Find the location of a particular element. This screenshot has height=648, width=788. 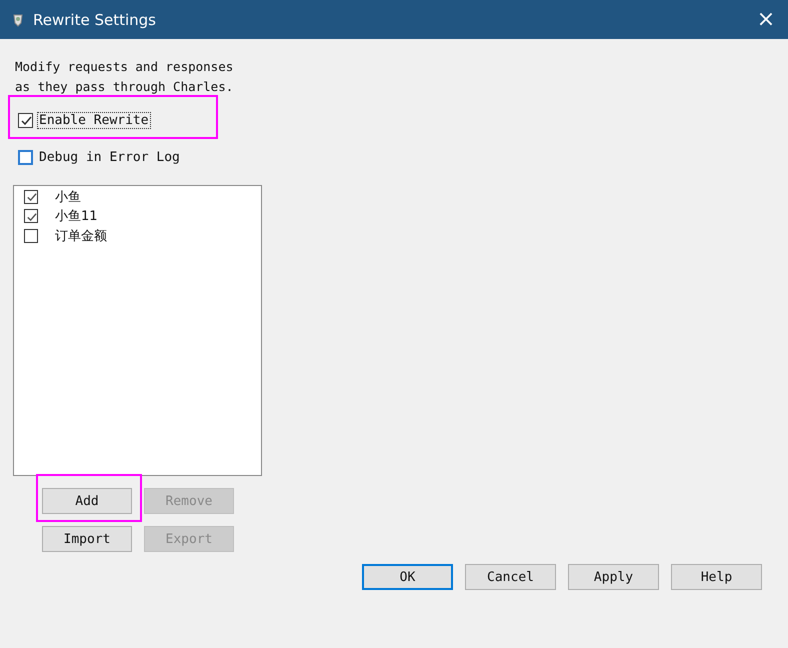

rule-name: 小鱼11 is located at coordinates (76, 216).